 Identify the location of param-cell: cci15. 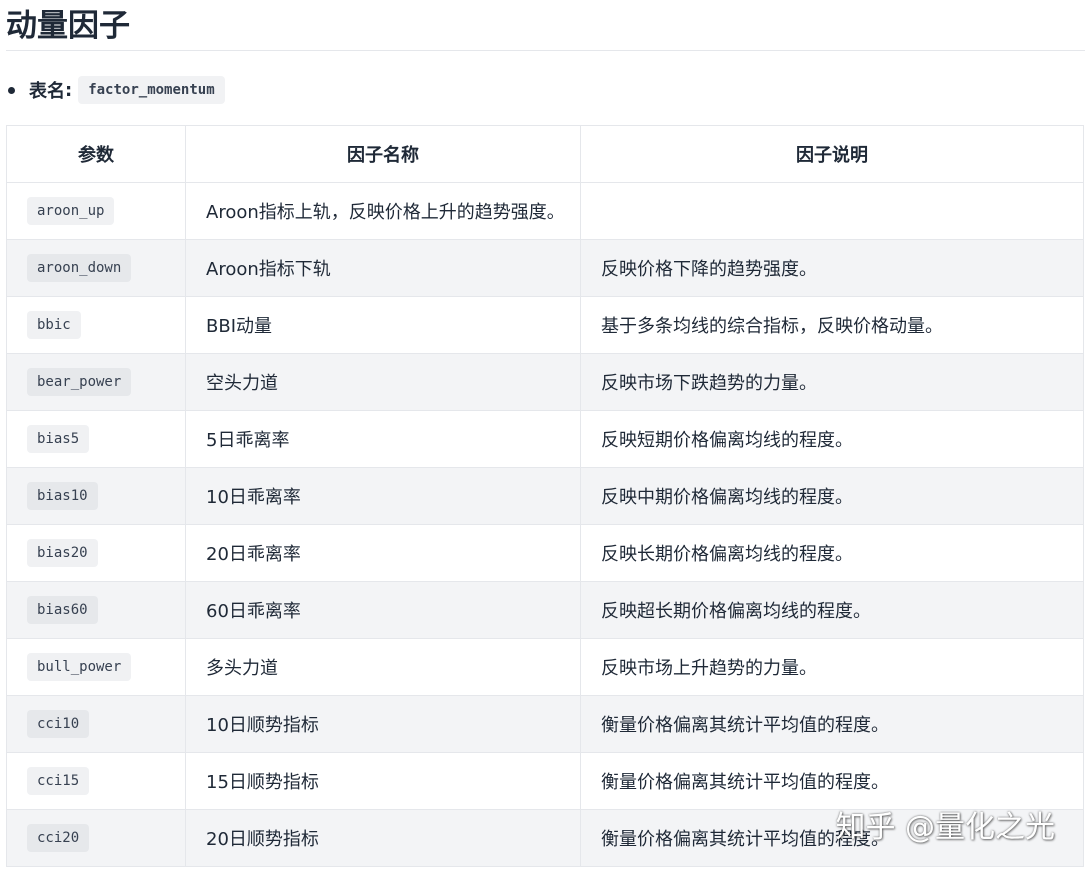
(96, 781).